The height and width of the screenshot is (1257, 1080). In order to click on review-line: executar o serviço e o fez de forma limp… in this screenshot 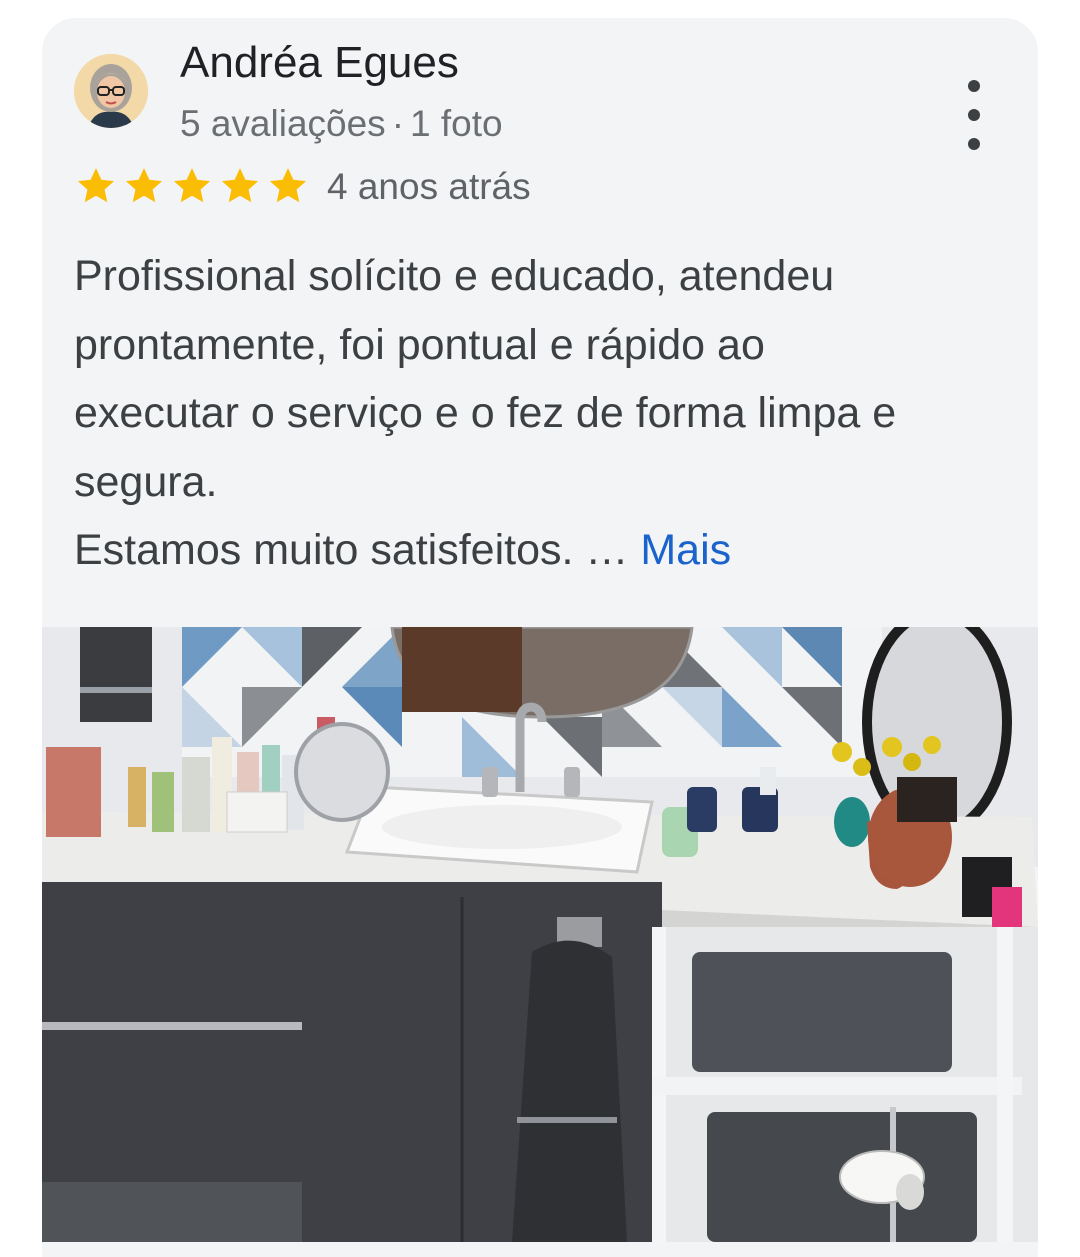, I will do `click(485, 413)`.